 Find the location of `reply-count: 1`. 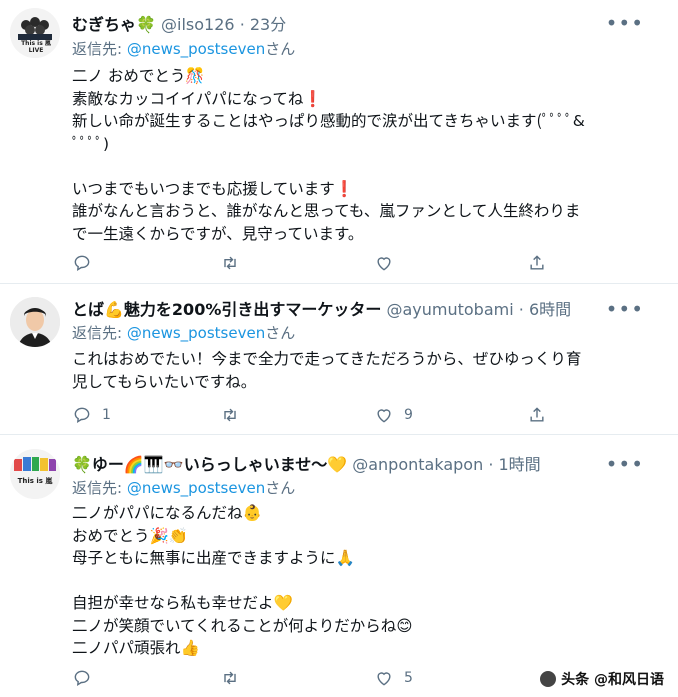

reply-count: 1 is located at coordinates (106, 415).